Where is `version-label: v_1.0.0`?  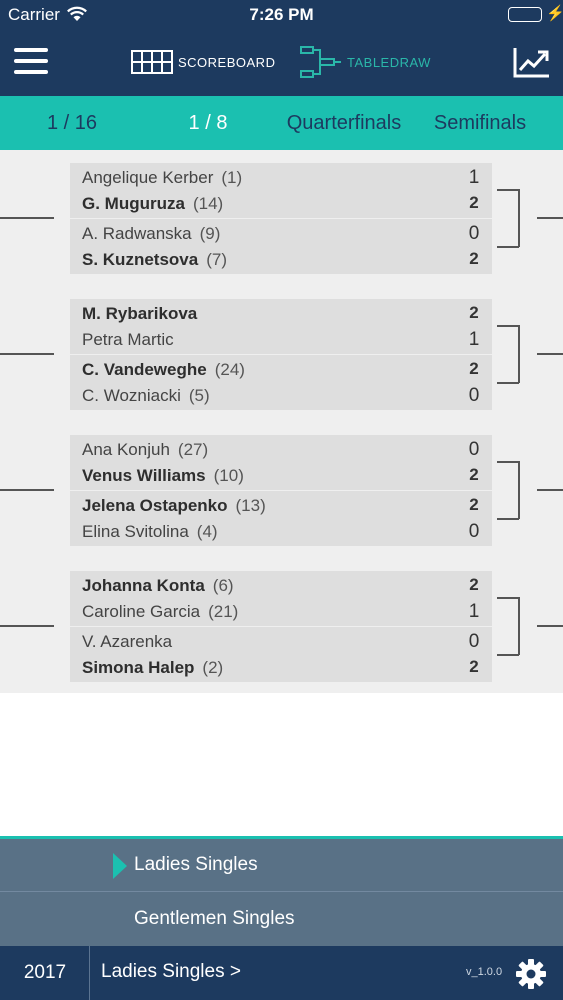 version-label: v_1.0.0 is located at coordinates (484, 972).